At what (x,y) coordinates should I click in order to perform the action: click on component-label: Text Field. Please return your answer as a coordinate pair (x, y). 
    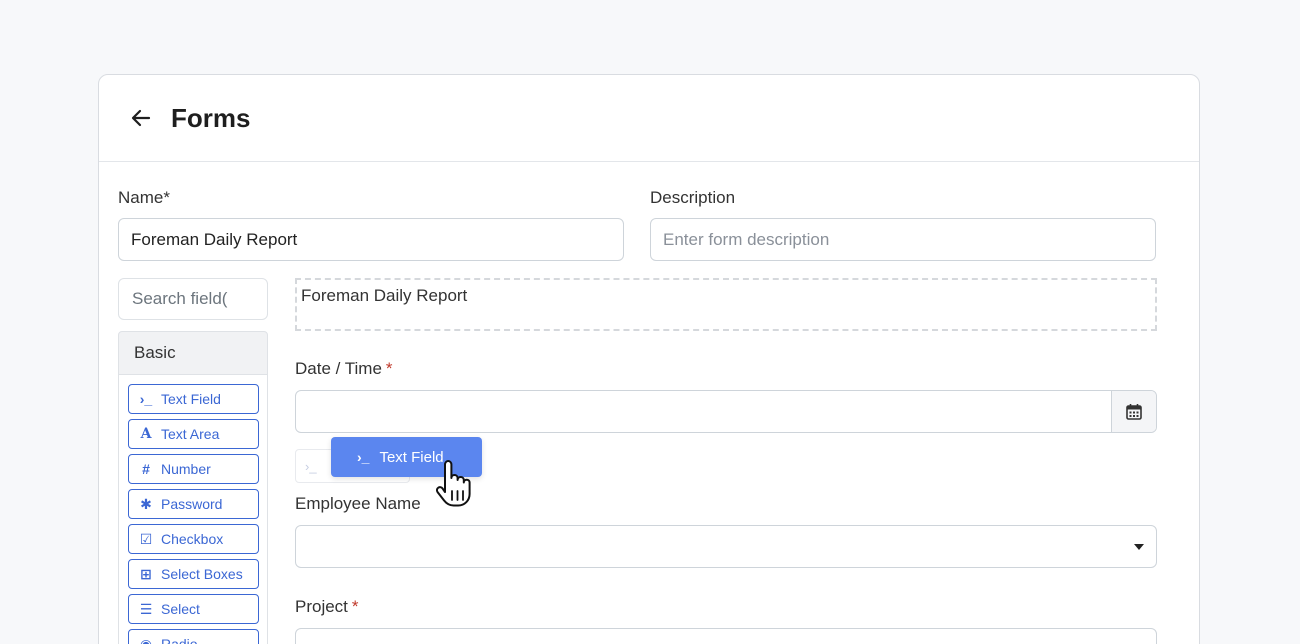
    Looking at the image, I should click on (191, 399).